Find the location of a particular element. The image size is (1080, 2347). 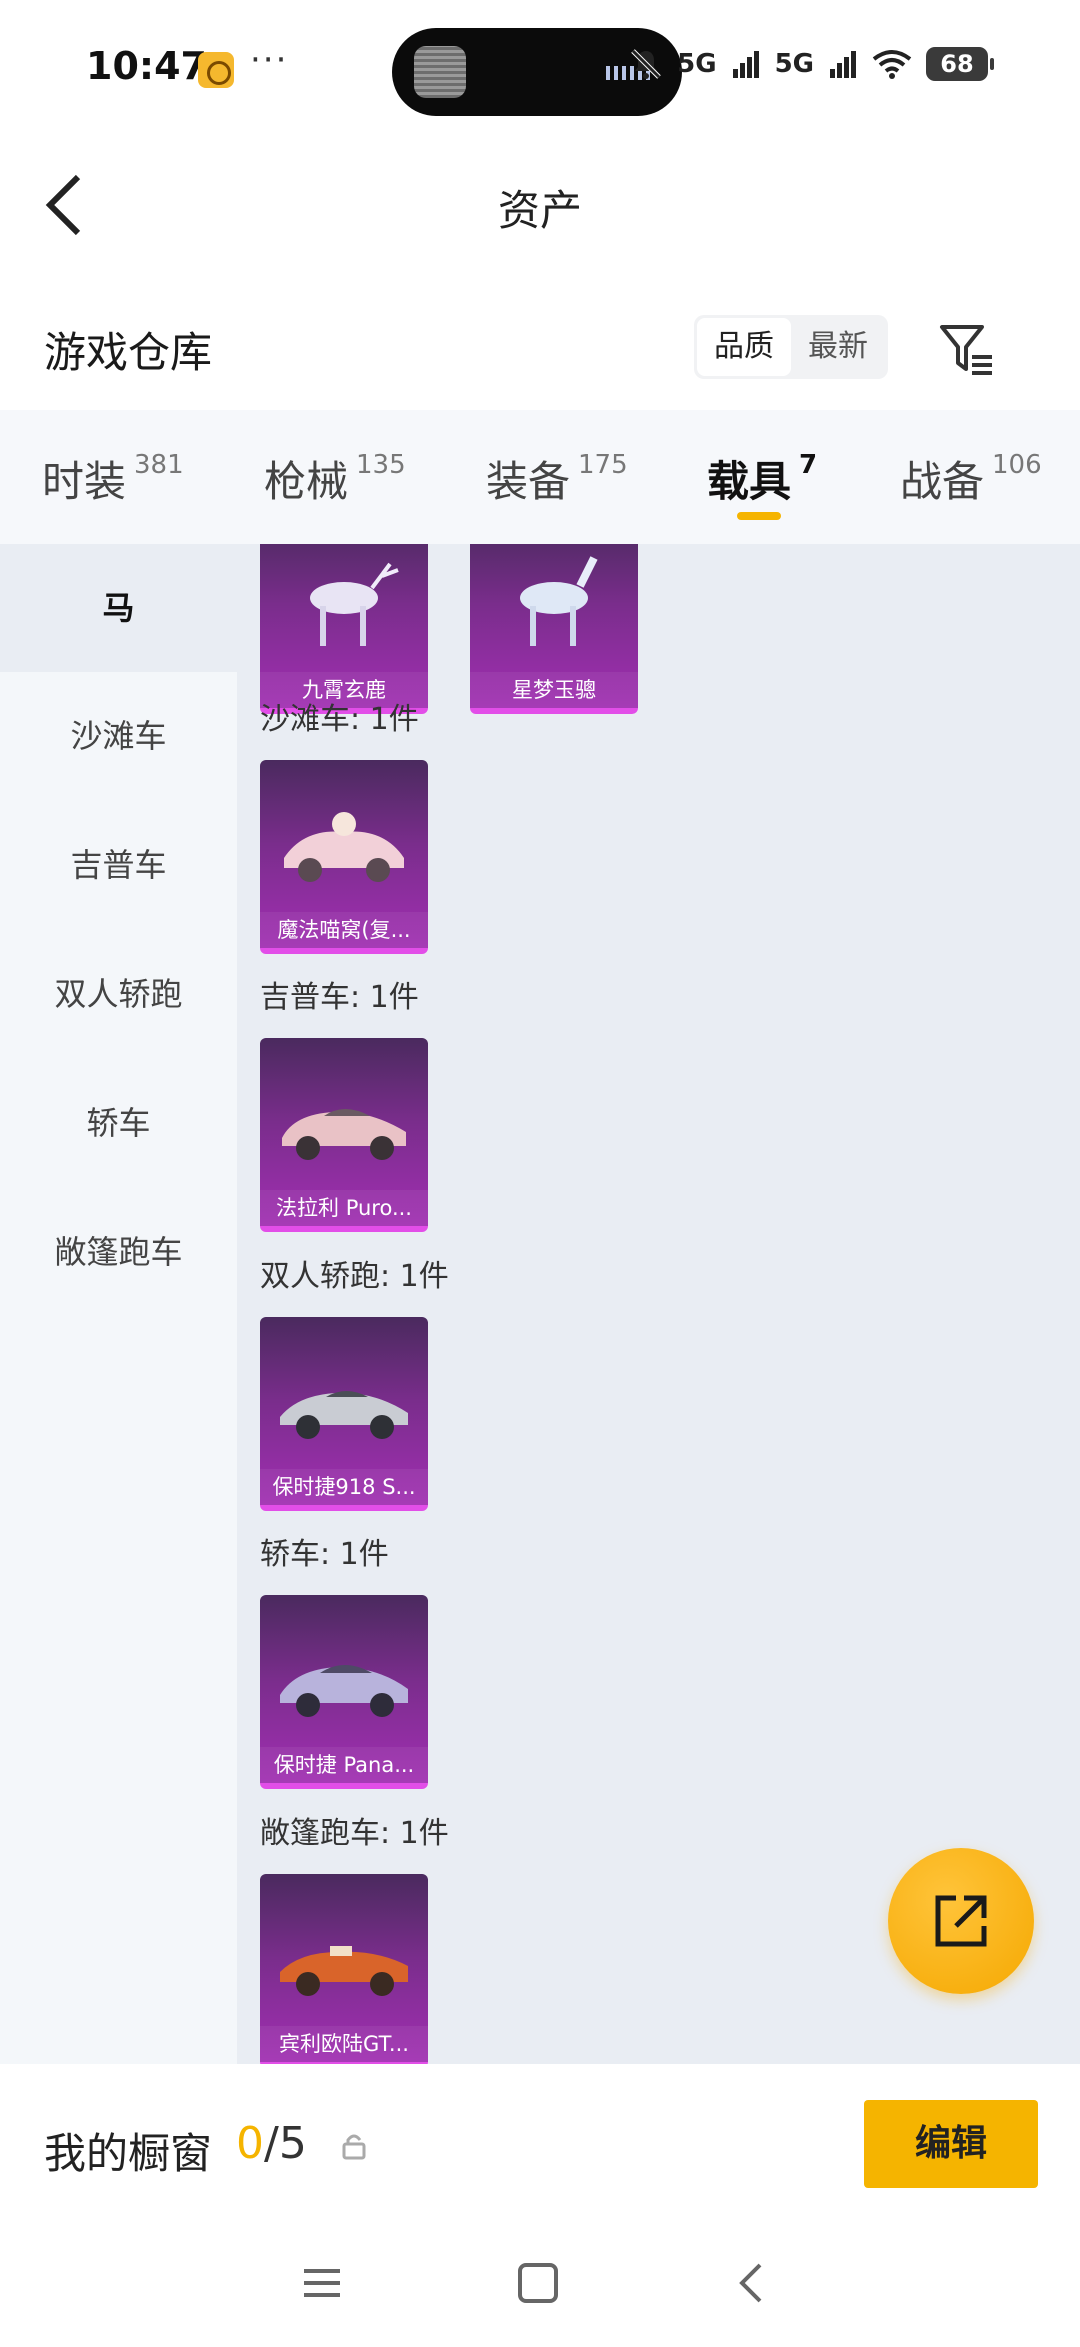

tab-count: 106 is located at coordinates (1017, 465).